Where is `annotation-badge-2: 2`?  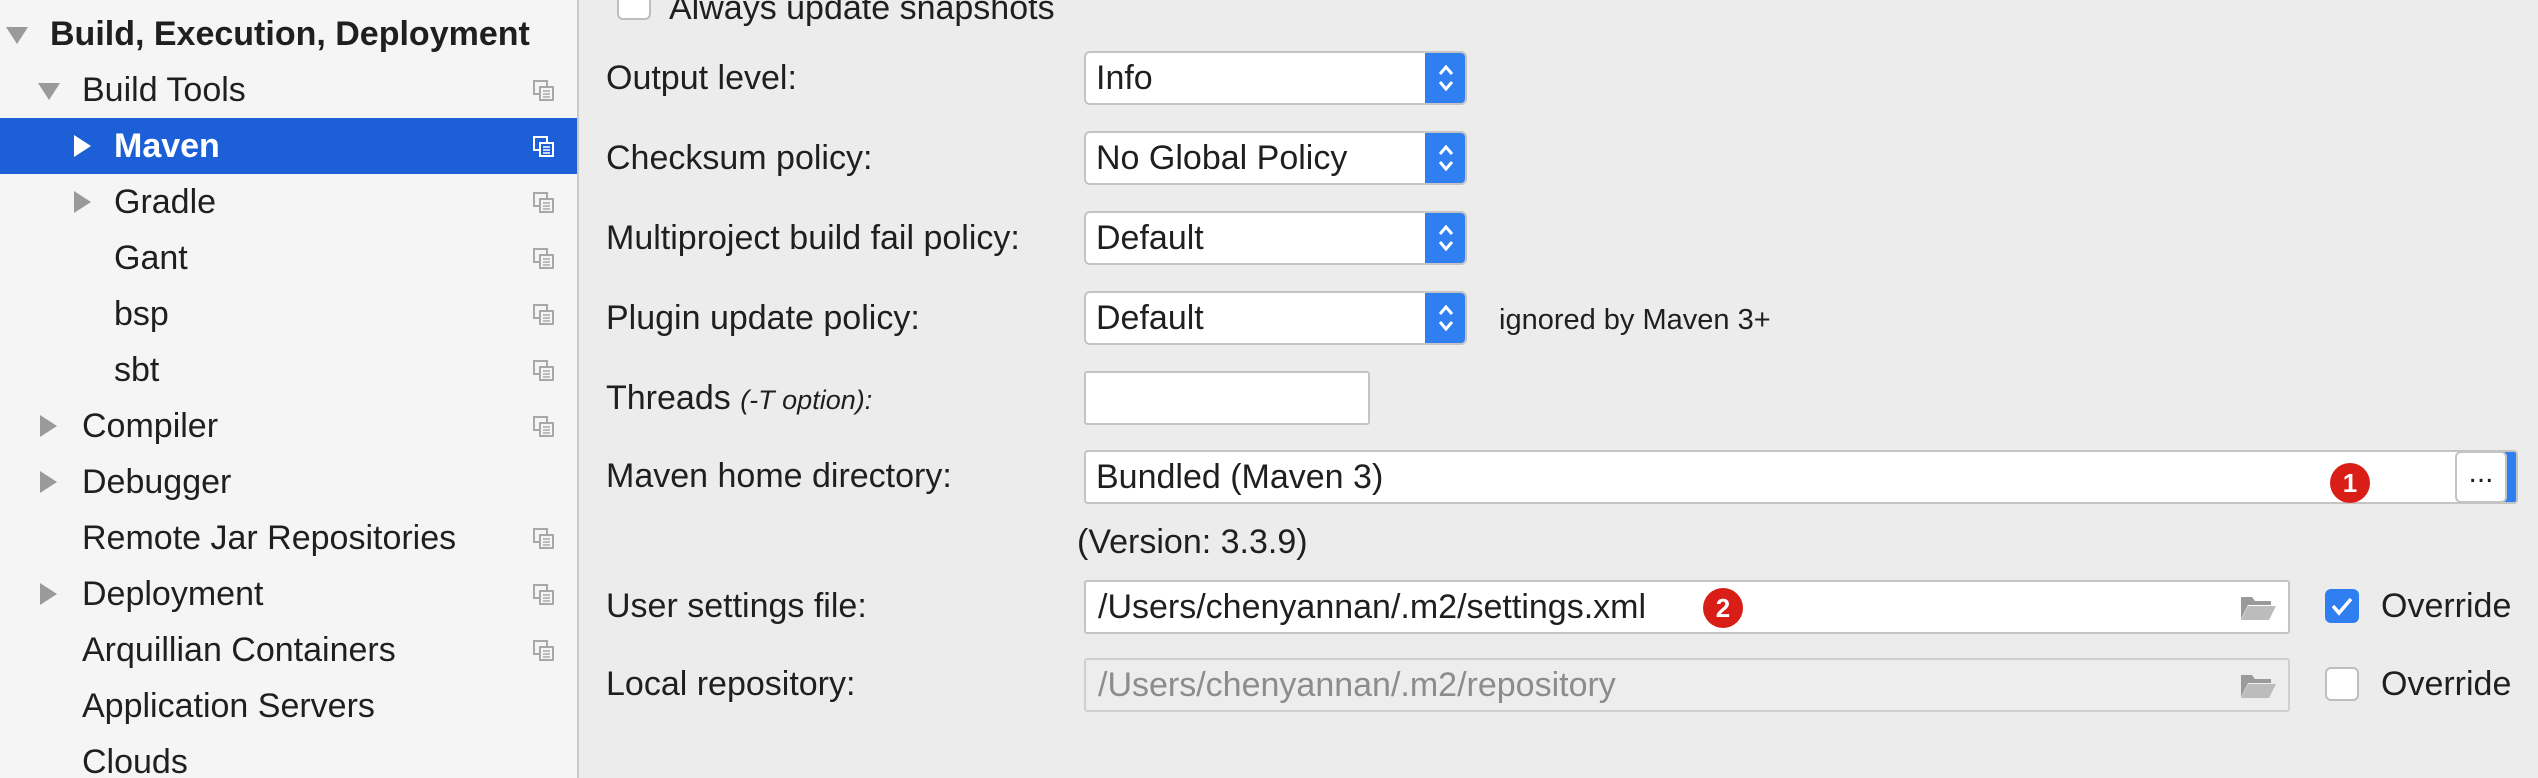
annotation-badge-2: 2 is located at coordinates (1723, 608).